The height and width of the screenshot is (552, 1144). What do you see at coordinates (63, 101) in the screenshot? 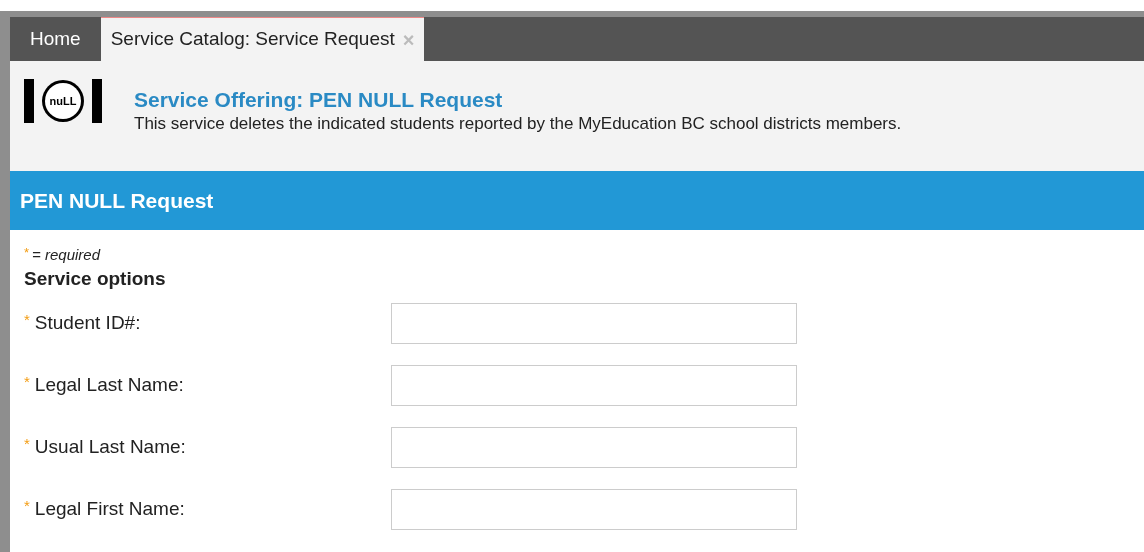
I see `logo: nuLL` at bounding box center [63, 101].